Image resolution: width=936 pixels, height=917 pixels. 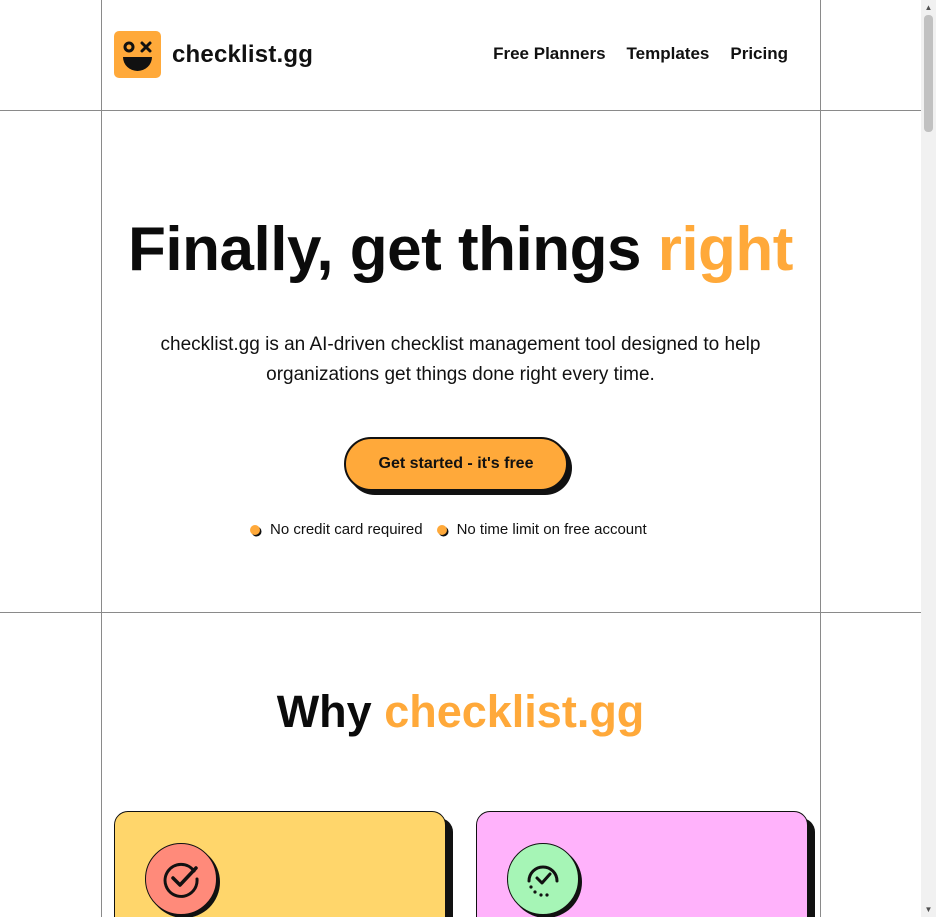 What do you see at coordinates (460, 110) in the screenshot?
I see `header-divider` at bounding box center [460, 110].